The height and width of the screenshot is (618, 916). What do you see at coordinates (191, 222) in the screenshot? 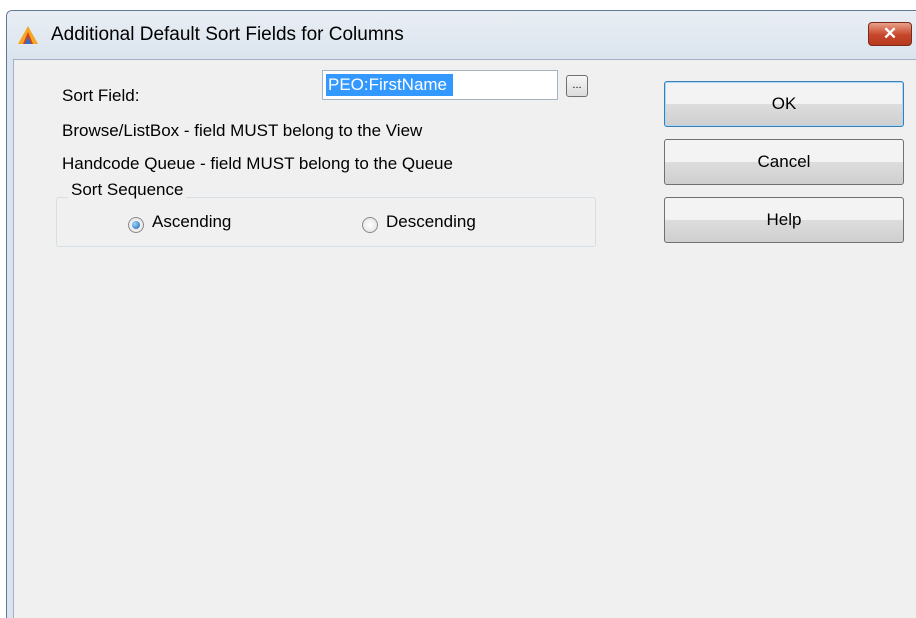
I see `ascending-label: Ascending` at bounding box center [191, 222].